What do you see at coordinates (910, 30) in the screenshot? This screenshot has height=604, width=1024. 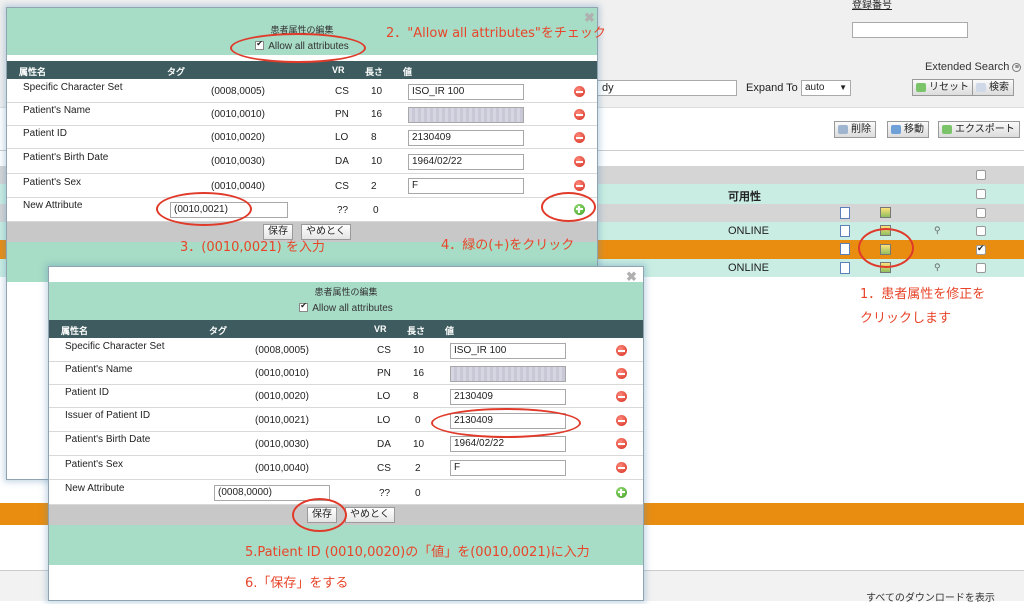 I see `registration-number-input` at bounding box center [910, 30].